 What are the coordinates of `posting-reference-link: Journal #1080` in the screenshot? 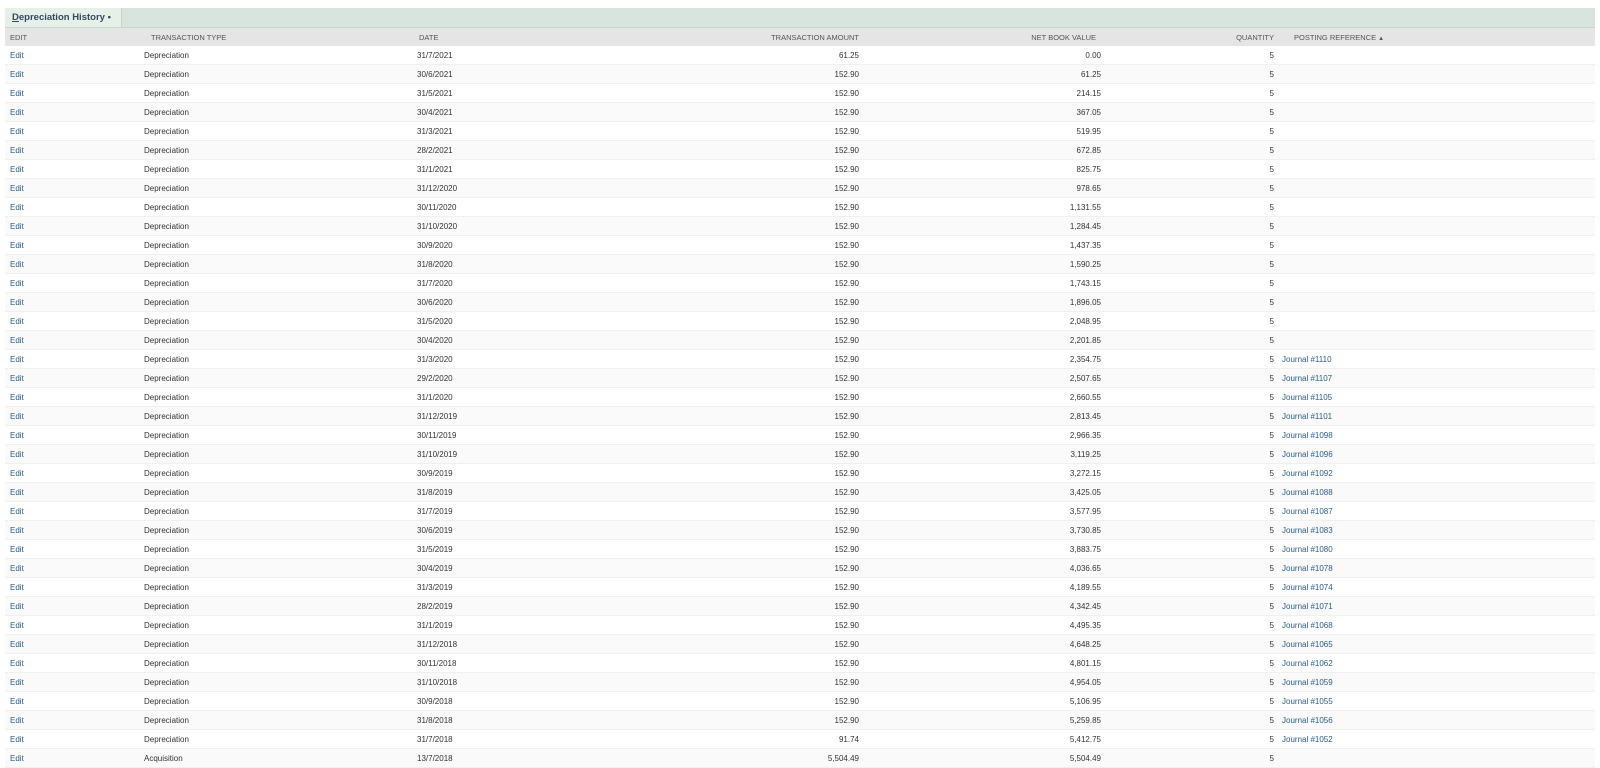 It's located at (1434, 549).